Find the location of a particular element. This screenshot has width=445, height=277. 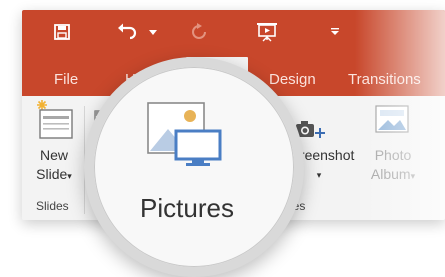

photo-album-label-line1: Photo is located at coordinates (393, 155).